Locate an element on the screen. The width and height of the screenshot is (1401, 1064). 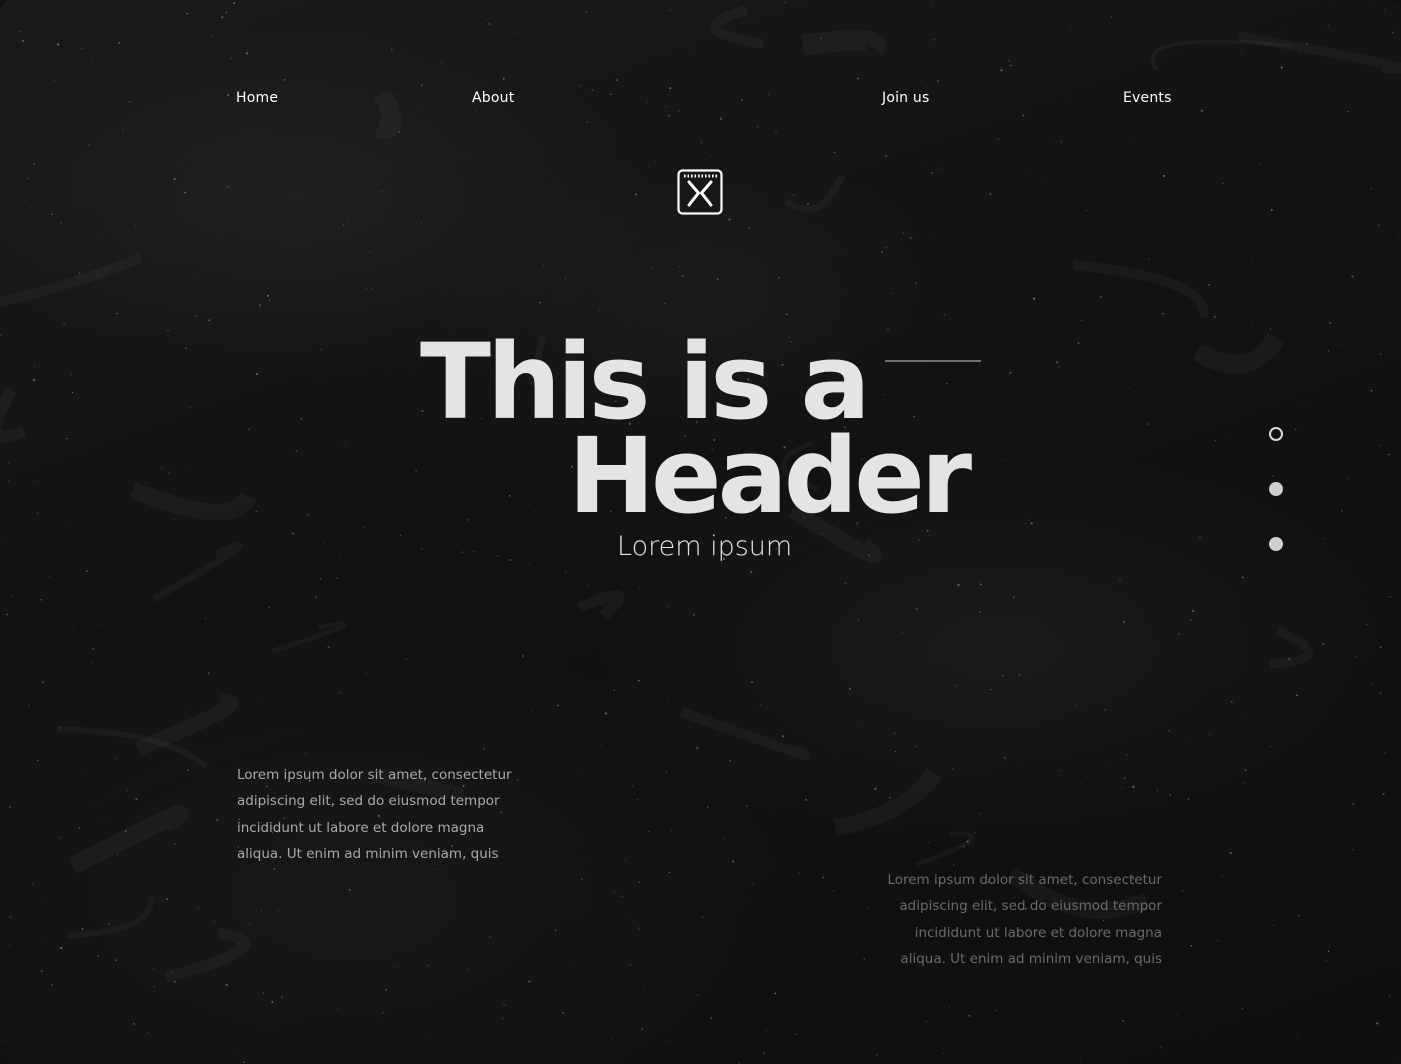
hero-title-line-2: Header is located at coordinates (770, 476).